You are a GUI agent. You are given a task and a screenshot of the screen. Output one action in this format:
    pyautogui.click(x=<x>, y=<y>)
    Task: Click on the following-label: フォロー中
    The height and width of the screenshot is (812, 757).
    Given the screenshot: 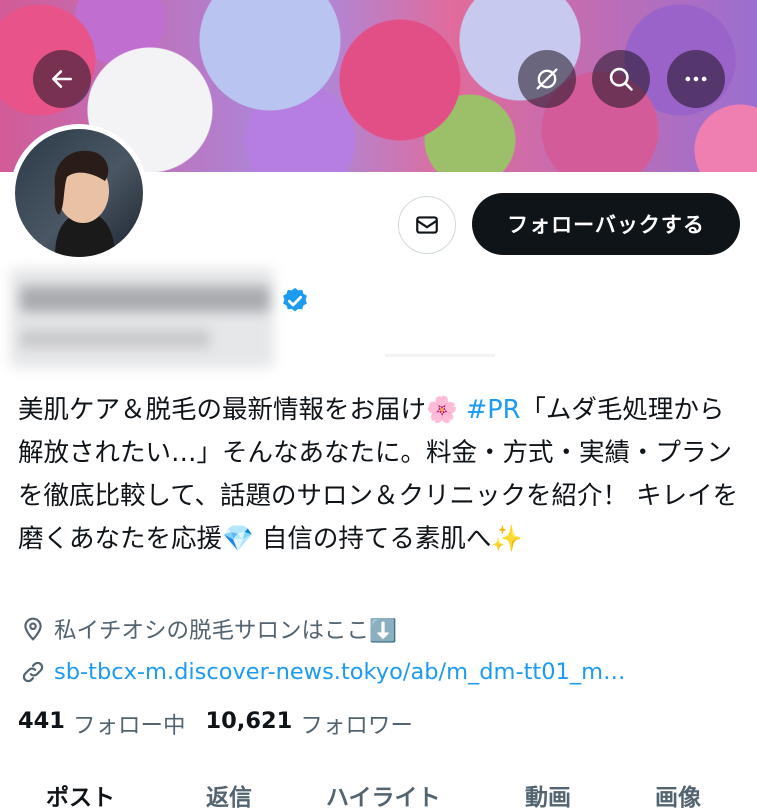 What is the action you would take?
    pyautogui.click(x=129, y=724)
    